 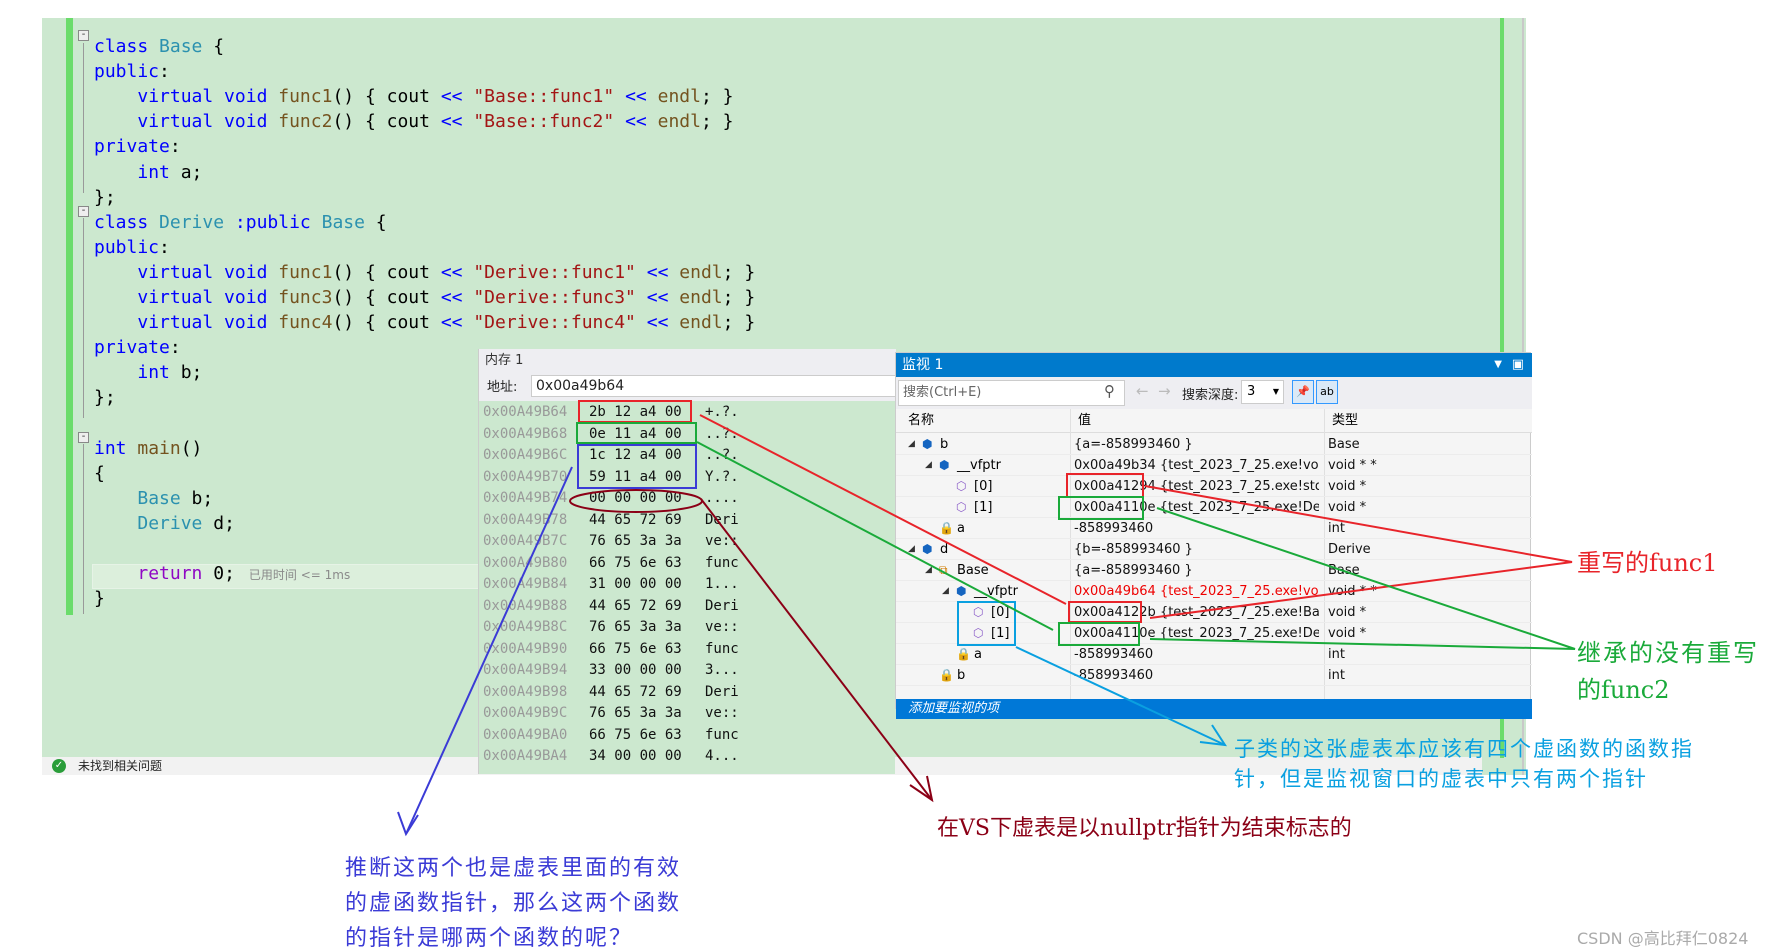 I want to click on arrow-darkred, so click(x=816, y=649).